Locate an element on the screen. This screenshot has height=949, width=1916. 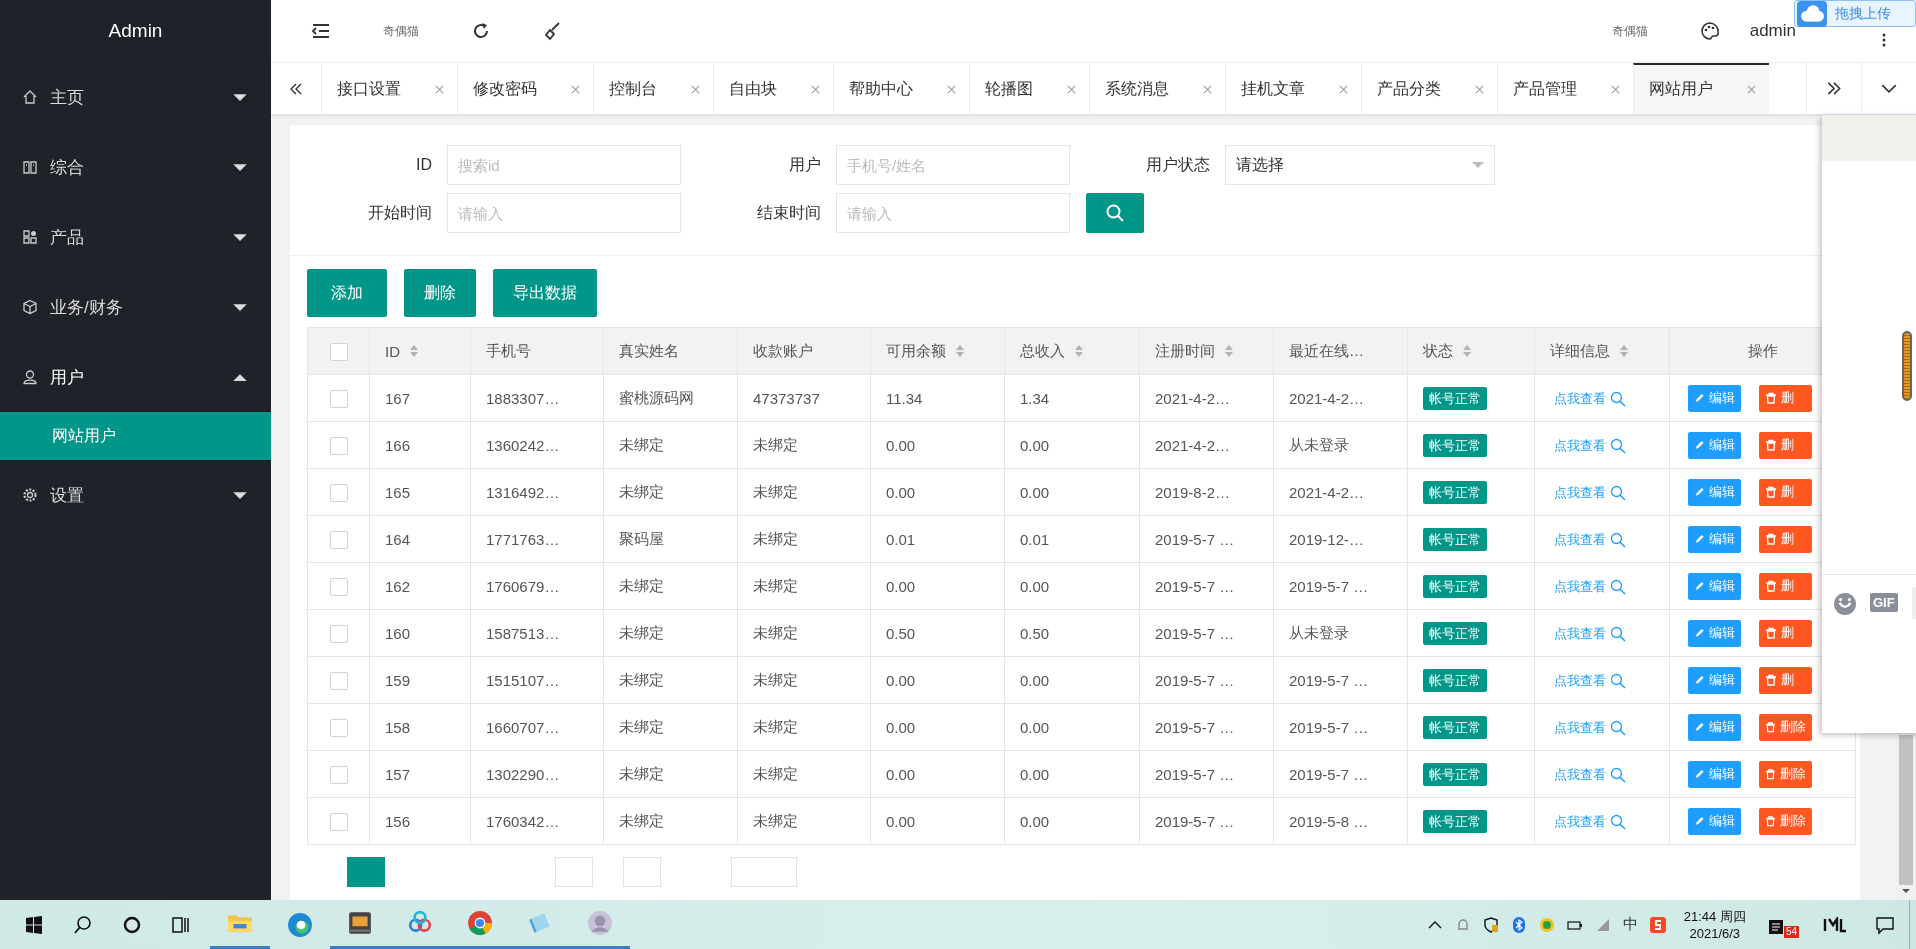
nav-item: 综合 is located at coordinates (135, 167).